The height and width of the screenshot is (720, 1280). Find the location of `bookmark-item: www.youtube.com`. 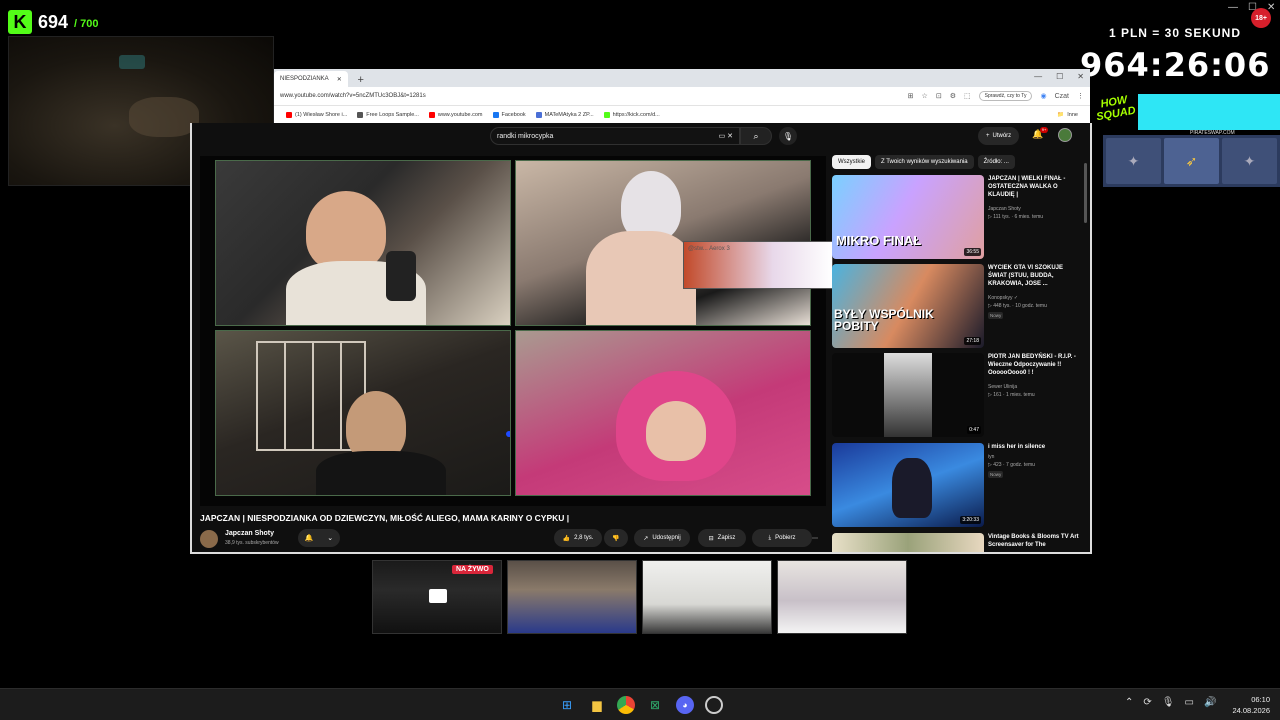

bookmark-item: www.youtube.com is located at coordinates (455, 114).